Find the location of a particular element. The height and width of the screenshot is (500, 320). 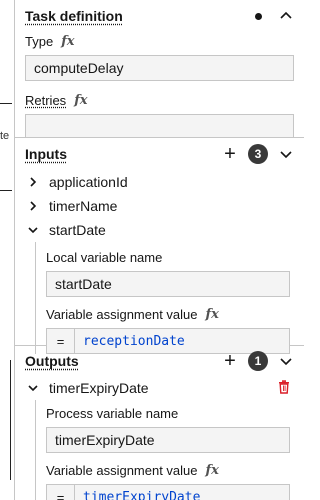

local-variable-input: startDate is located at coordinates (168, 284).